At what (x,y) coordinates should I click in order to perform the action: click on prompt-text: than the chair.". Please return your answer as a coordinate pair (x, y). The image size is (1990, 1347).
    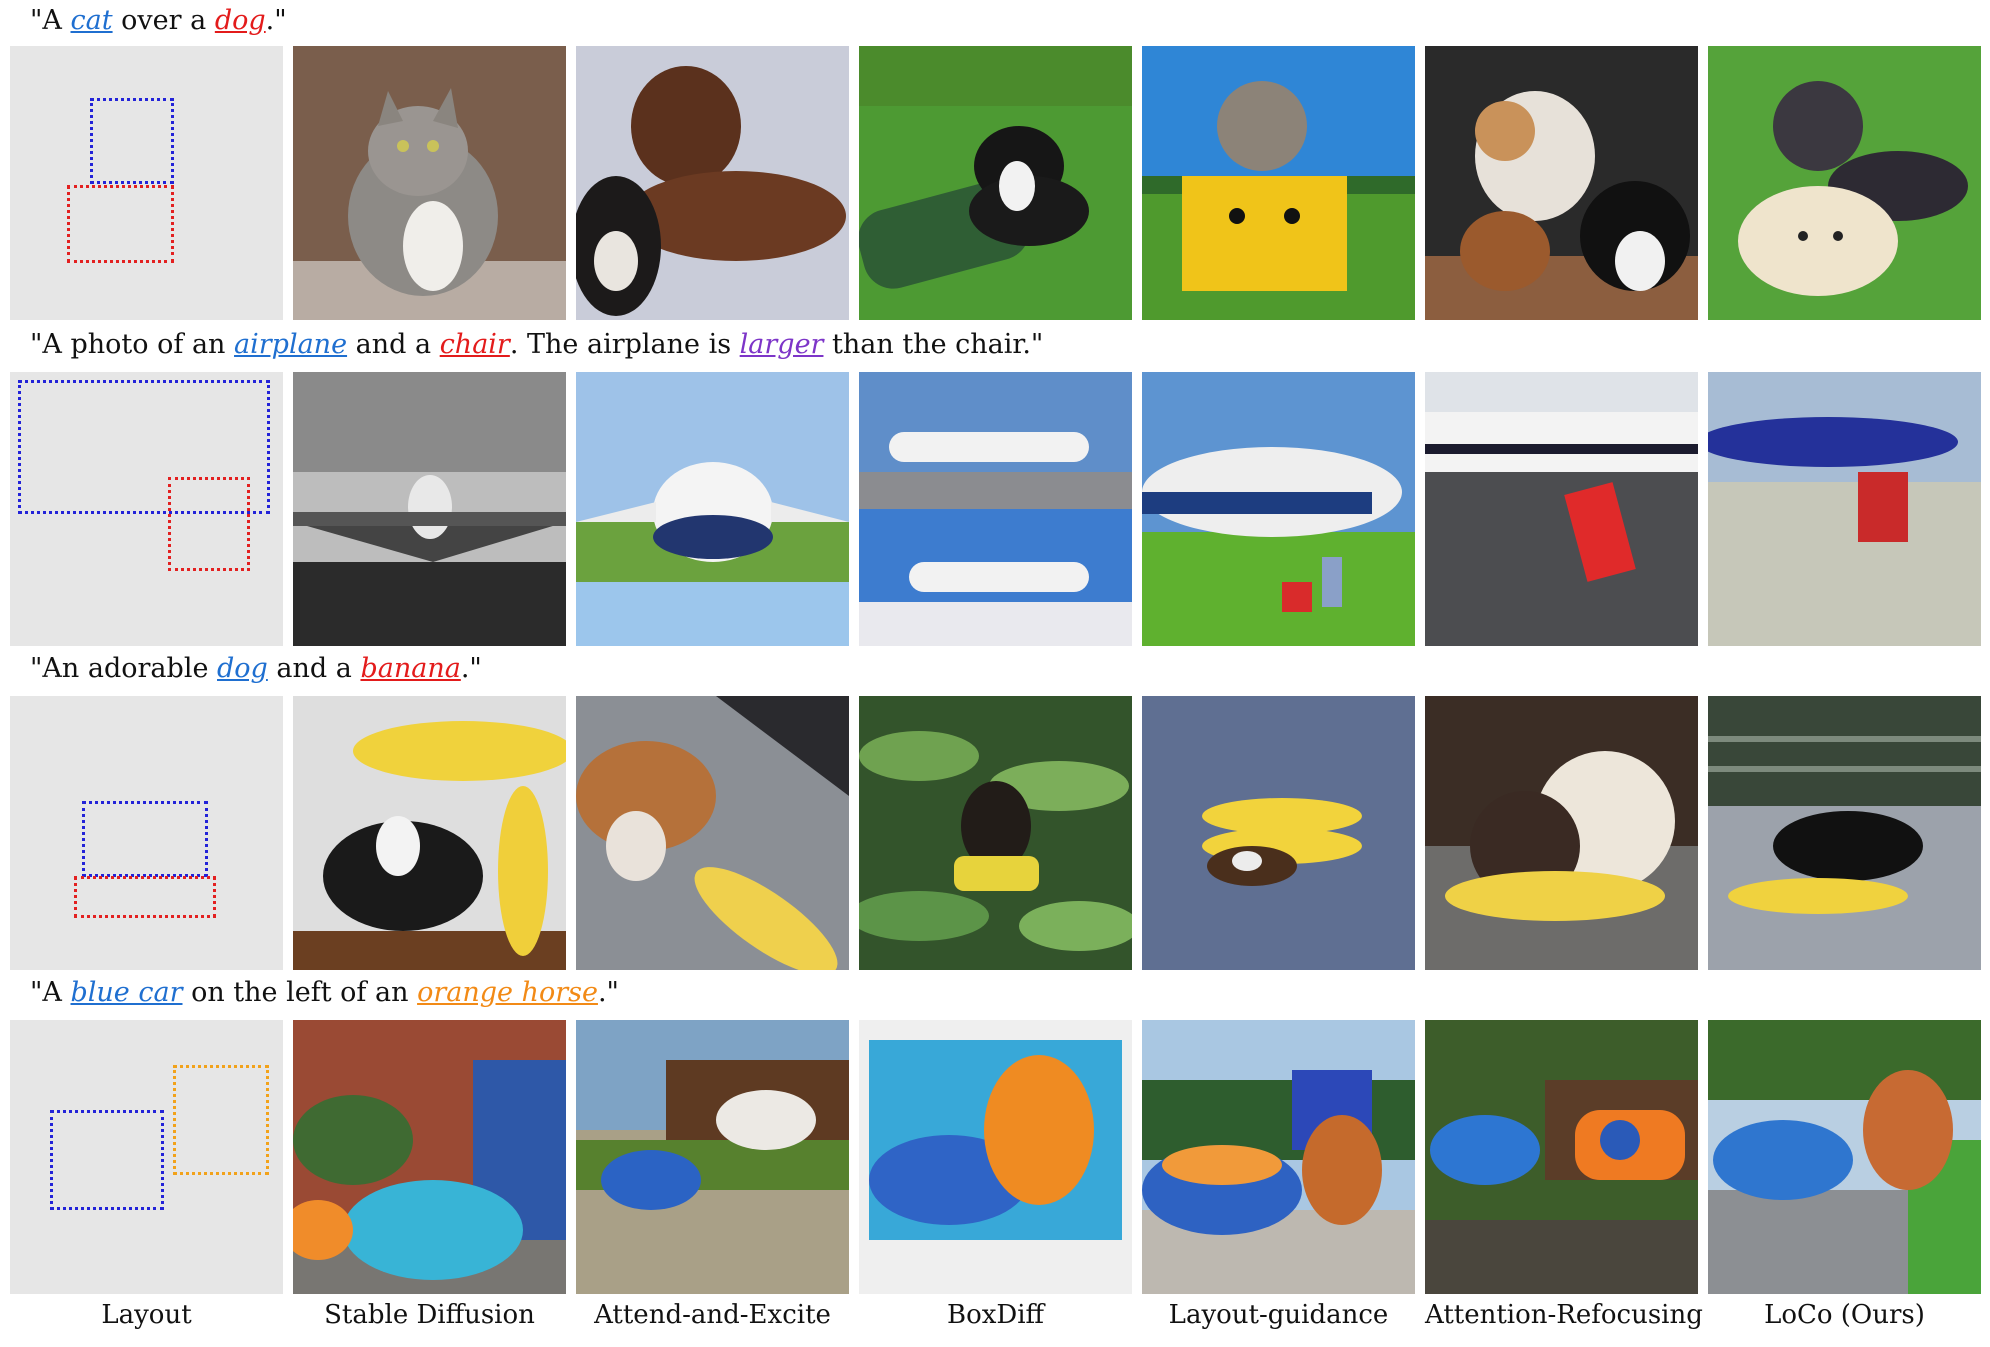
    Looking at the image, I should click on (933, 344).